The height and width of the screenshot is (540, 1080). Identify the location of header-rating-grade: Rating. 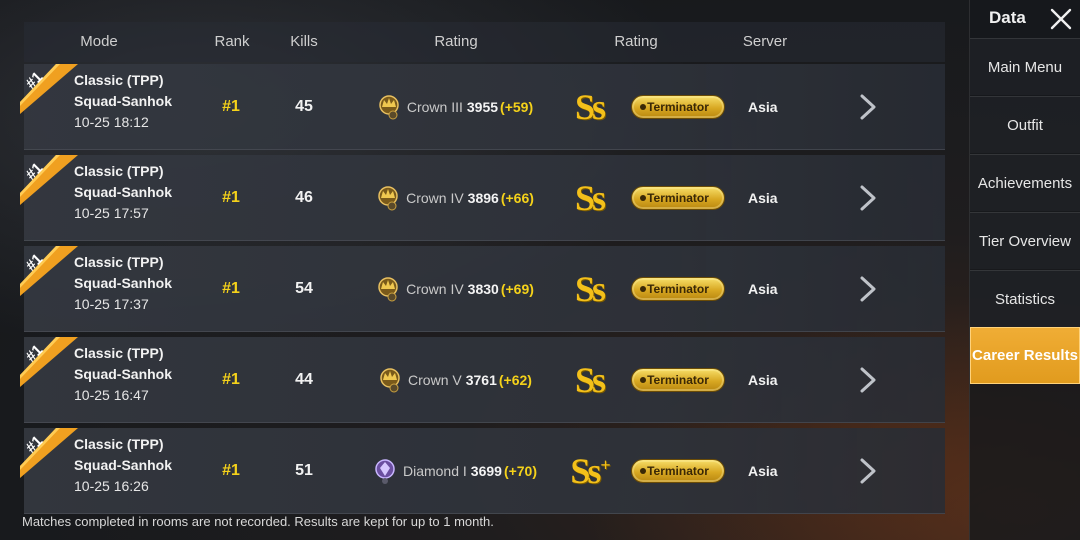
(636, 41).